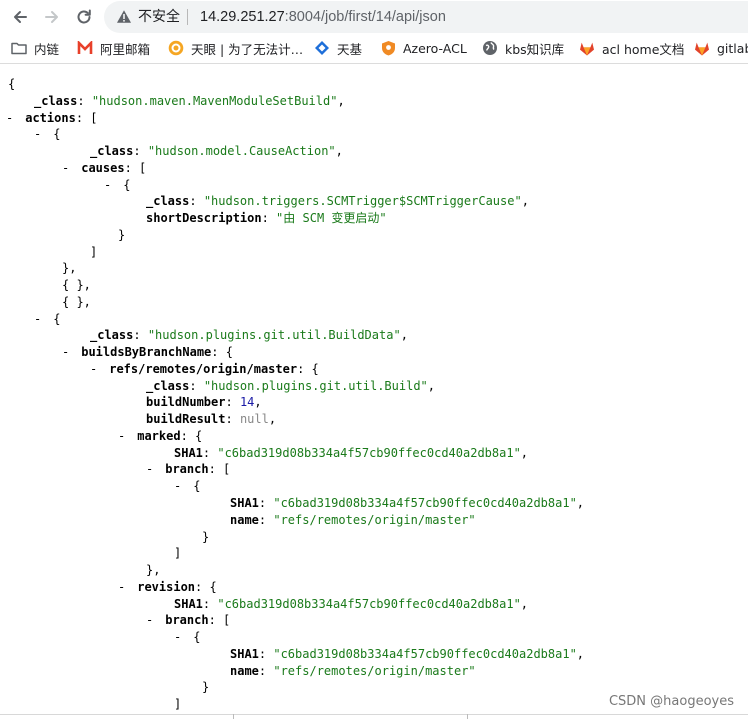 The height and width of the screenshot is (719, 748). I want to click on back-arrow-icon, so click(20, 17).